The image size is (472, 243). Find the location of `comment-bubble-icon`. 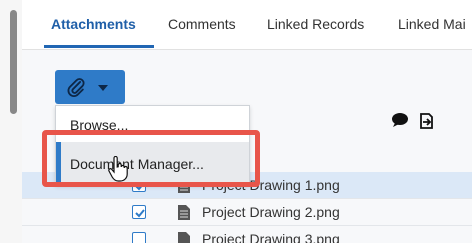

comment-bubble-icon is located at coordinates (400, 120).